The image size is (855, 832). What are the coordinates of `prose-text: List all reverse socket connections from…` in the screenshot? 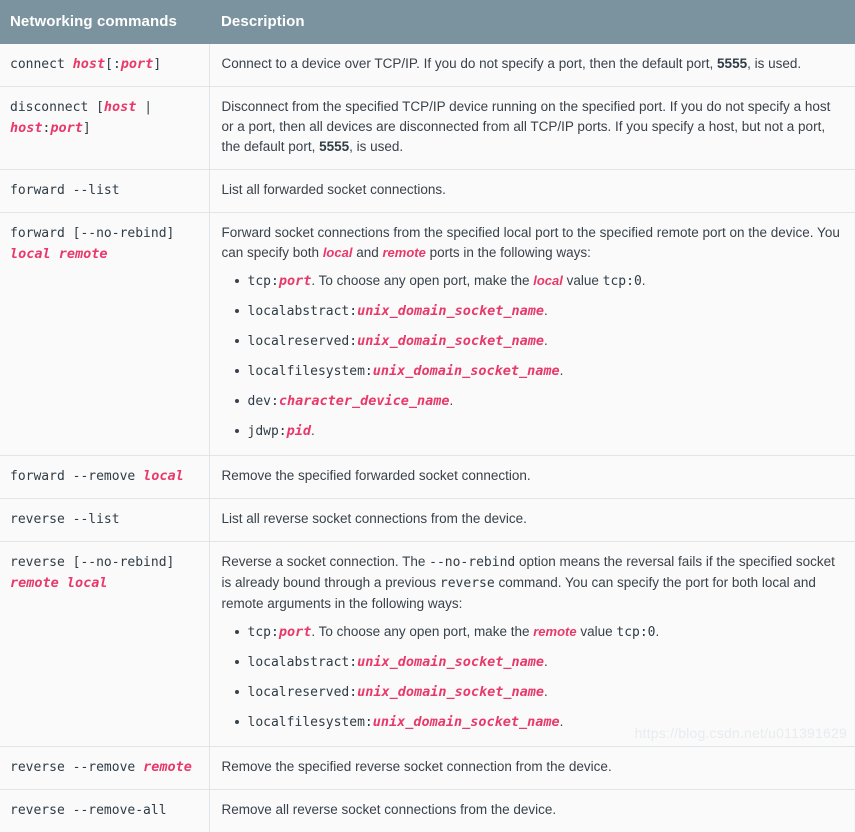 It's located at (374, 518).